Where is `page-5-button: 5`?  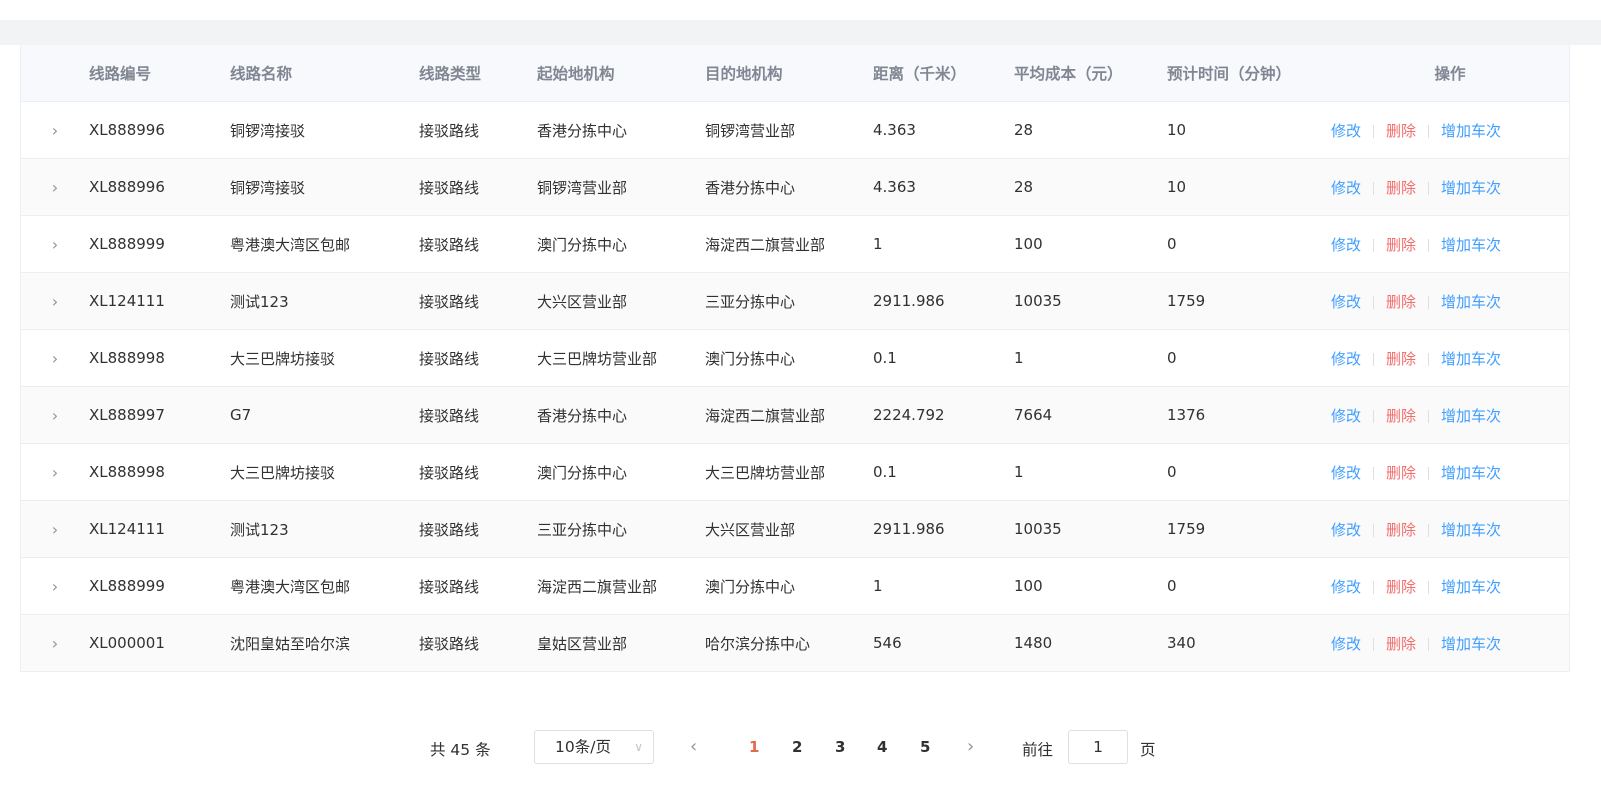 page-5-button: 5 is located at coordinates (925, 747).